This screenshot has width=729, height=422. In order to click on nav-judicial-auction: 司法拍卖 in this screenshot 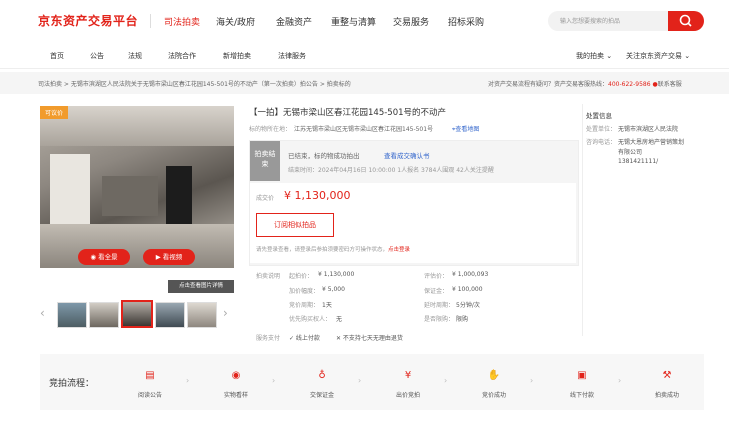, I will do `click(182, 21)`.